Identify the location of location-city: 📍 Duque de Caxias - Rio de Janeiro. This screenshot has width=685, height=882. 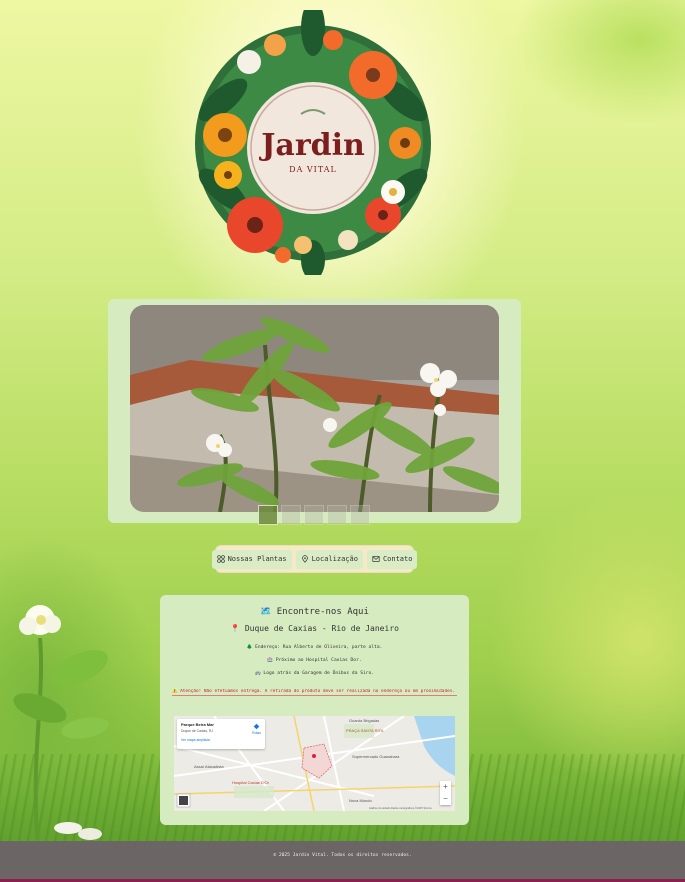
(314, 628).